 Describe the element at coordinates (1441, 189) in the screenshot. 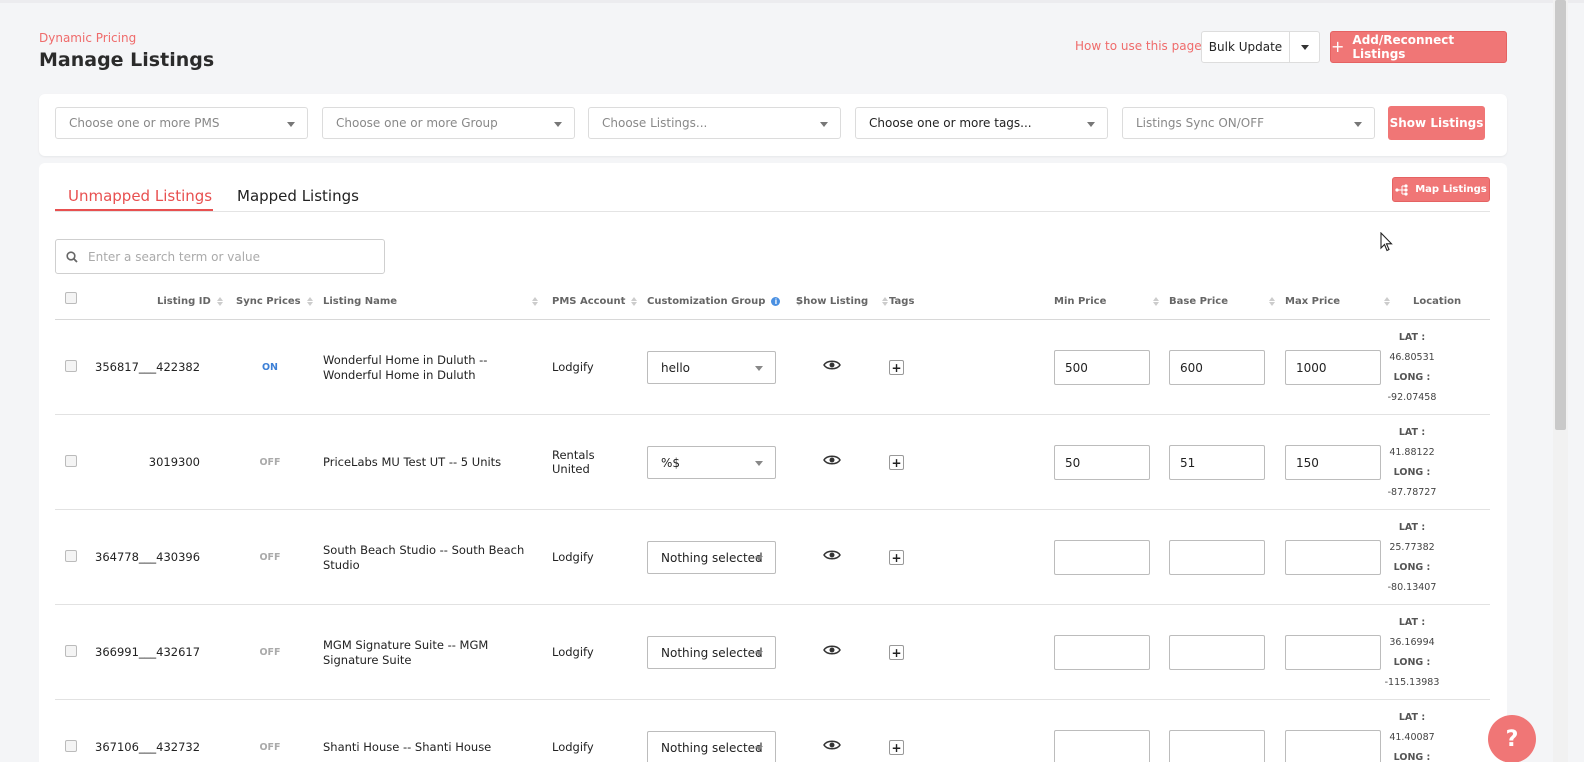

I see `map-listings-button: Map Listings` at that location.